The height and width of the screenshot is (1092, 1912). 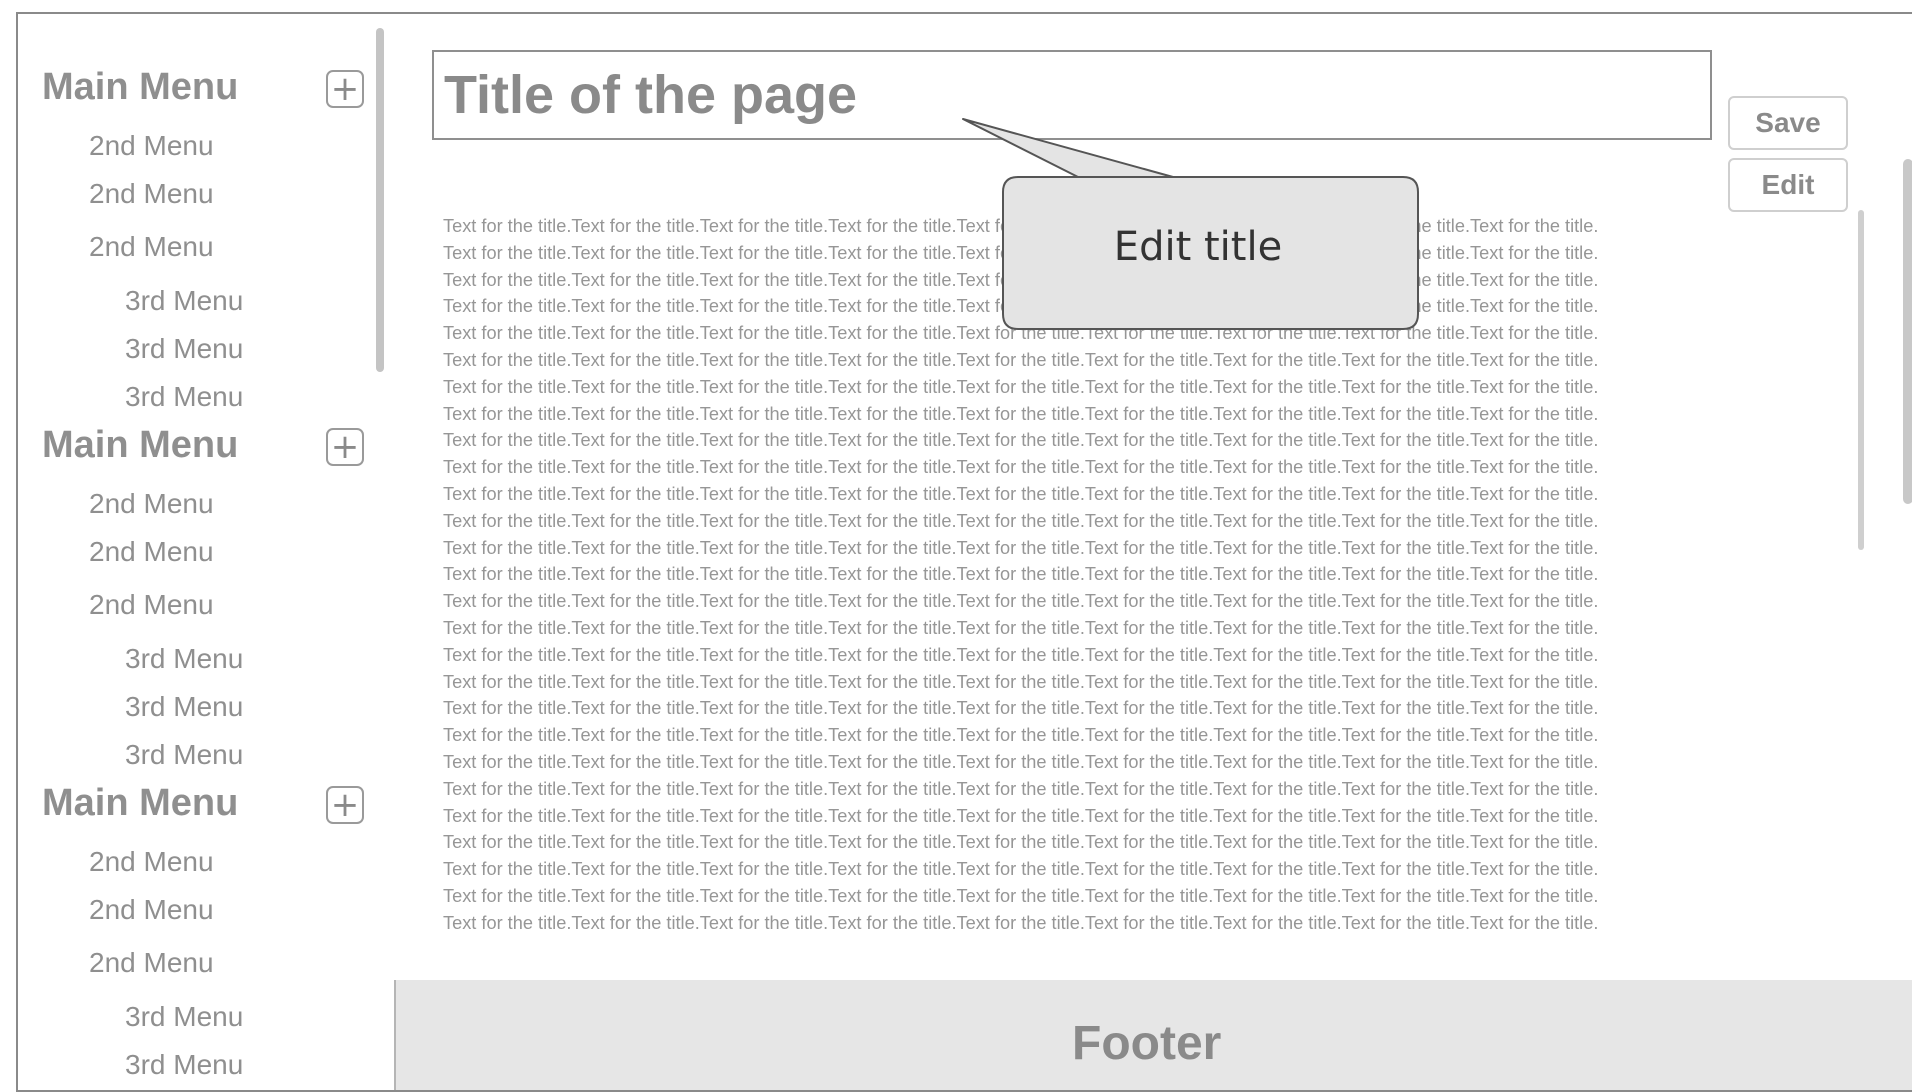 I want to click on callout-bubble, so click(x=1190, y=224).